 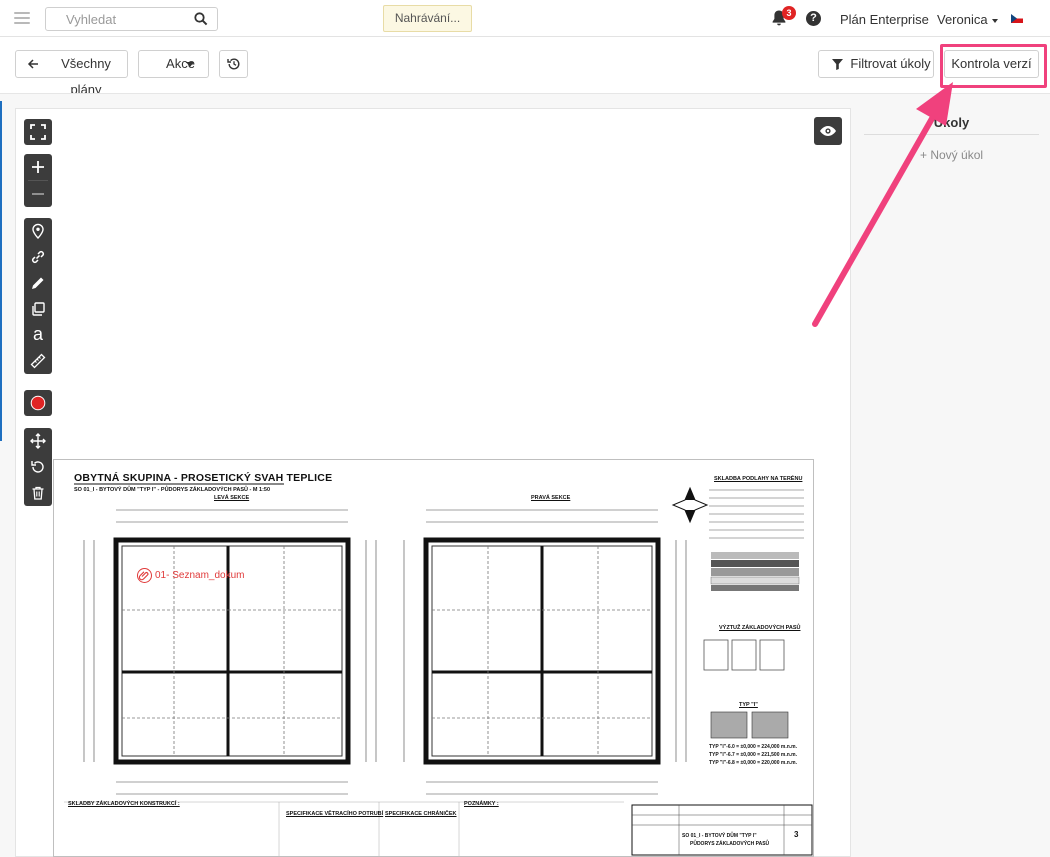 What do you see at coordinates (190, 64) in the screenshot?
I see `caret-down-icon` at bounding box center [190, 64].